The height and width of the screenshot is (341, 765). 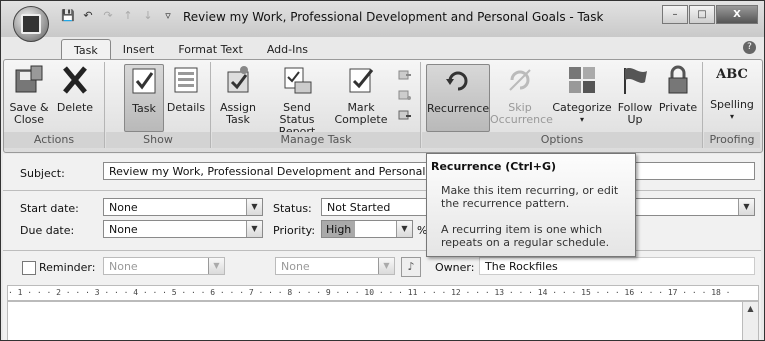 What do you see at coordinates (405, 115) in the screenshot?
I see `cancel-assignment-icon` at bounding box center [405, 115].